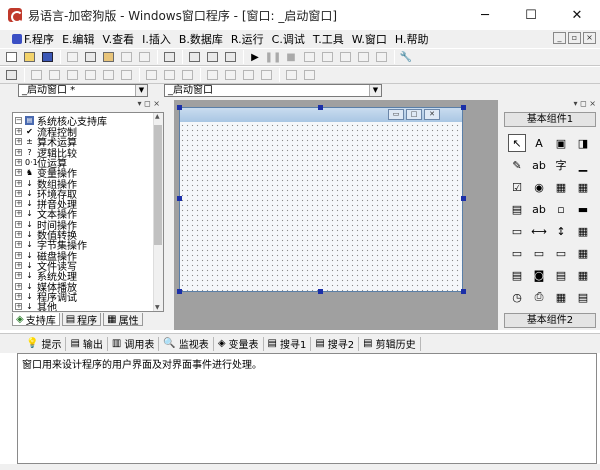 The width and height of the screenshot is (600, 470). I want to click on open-file-icon, so click(29, 57).